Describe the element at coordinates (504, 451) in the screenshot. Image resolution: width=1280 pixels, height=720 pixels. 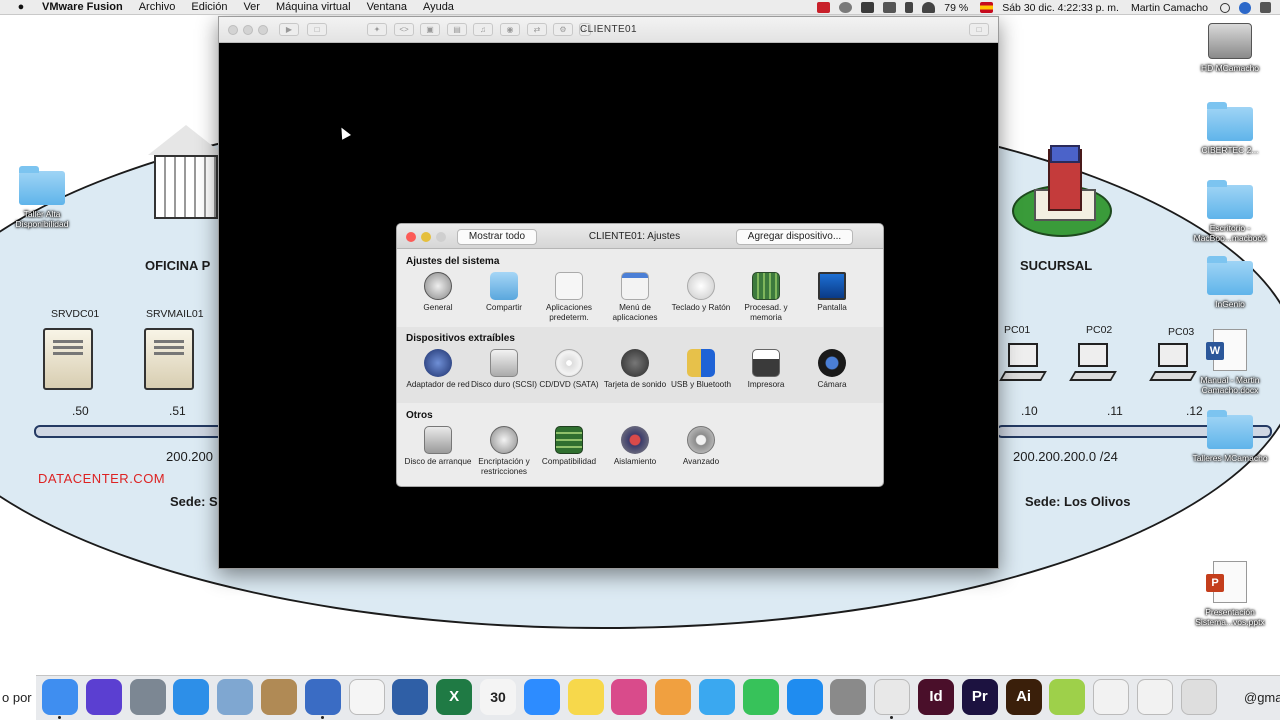
I see `pref-encriptacion: Encriptación y restricciones` at that location.